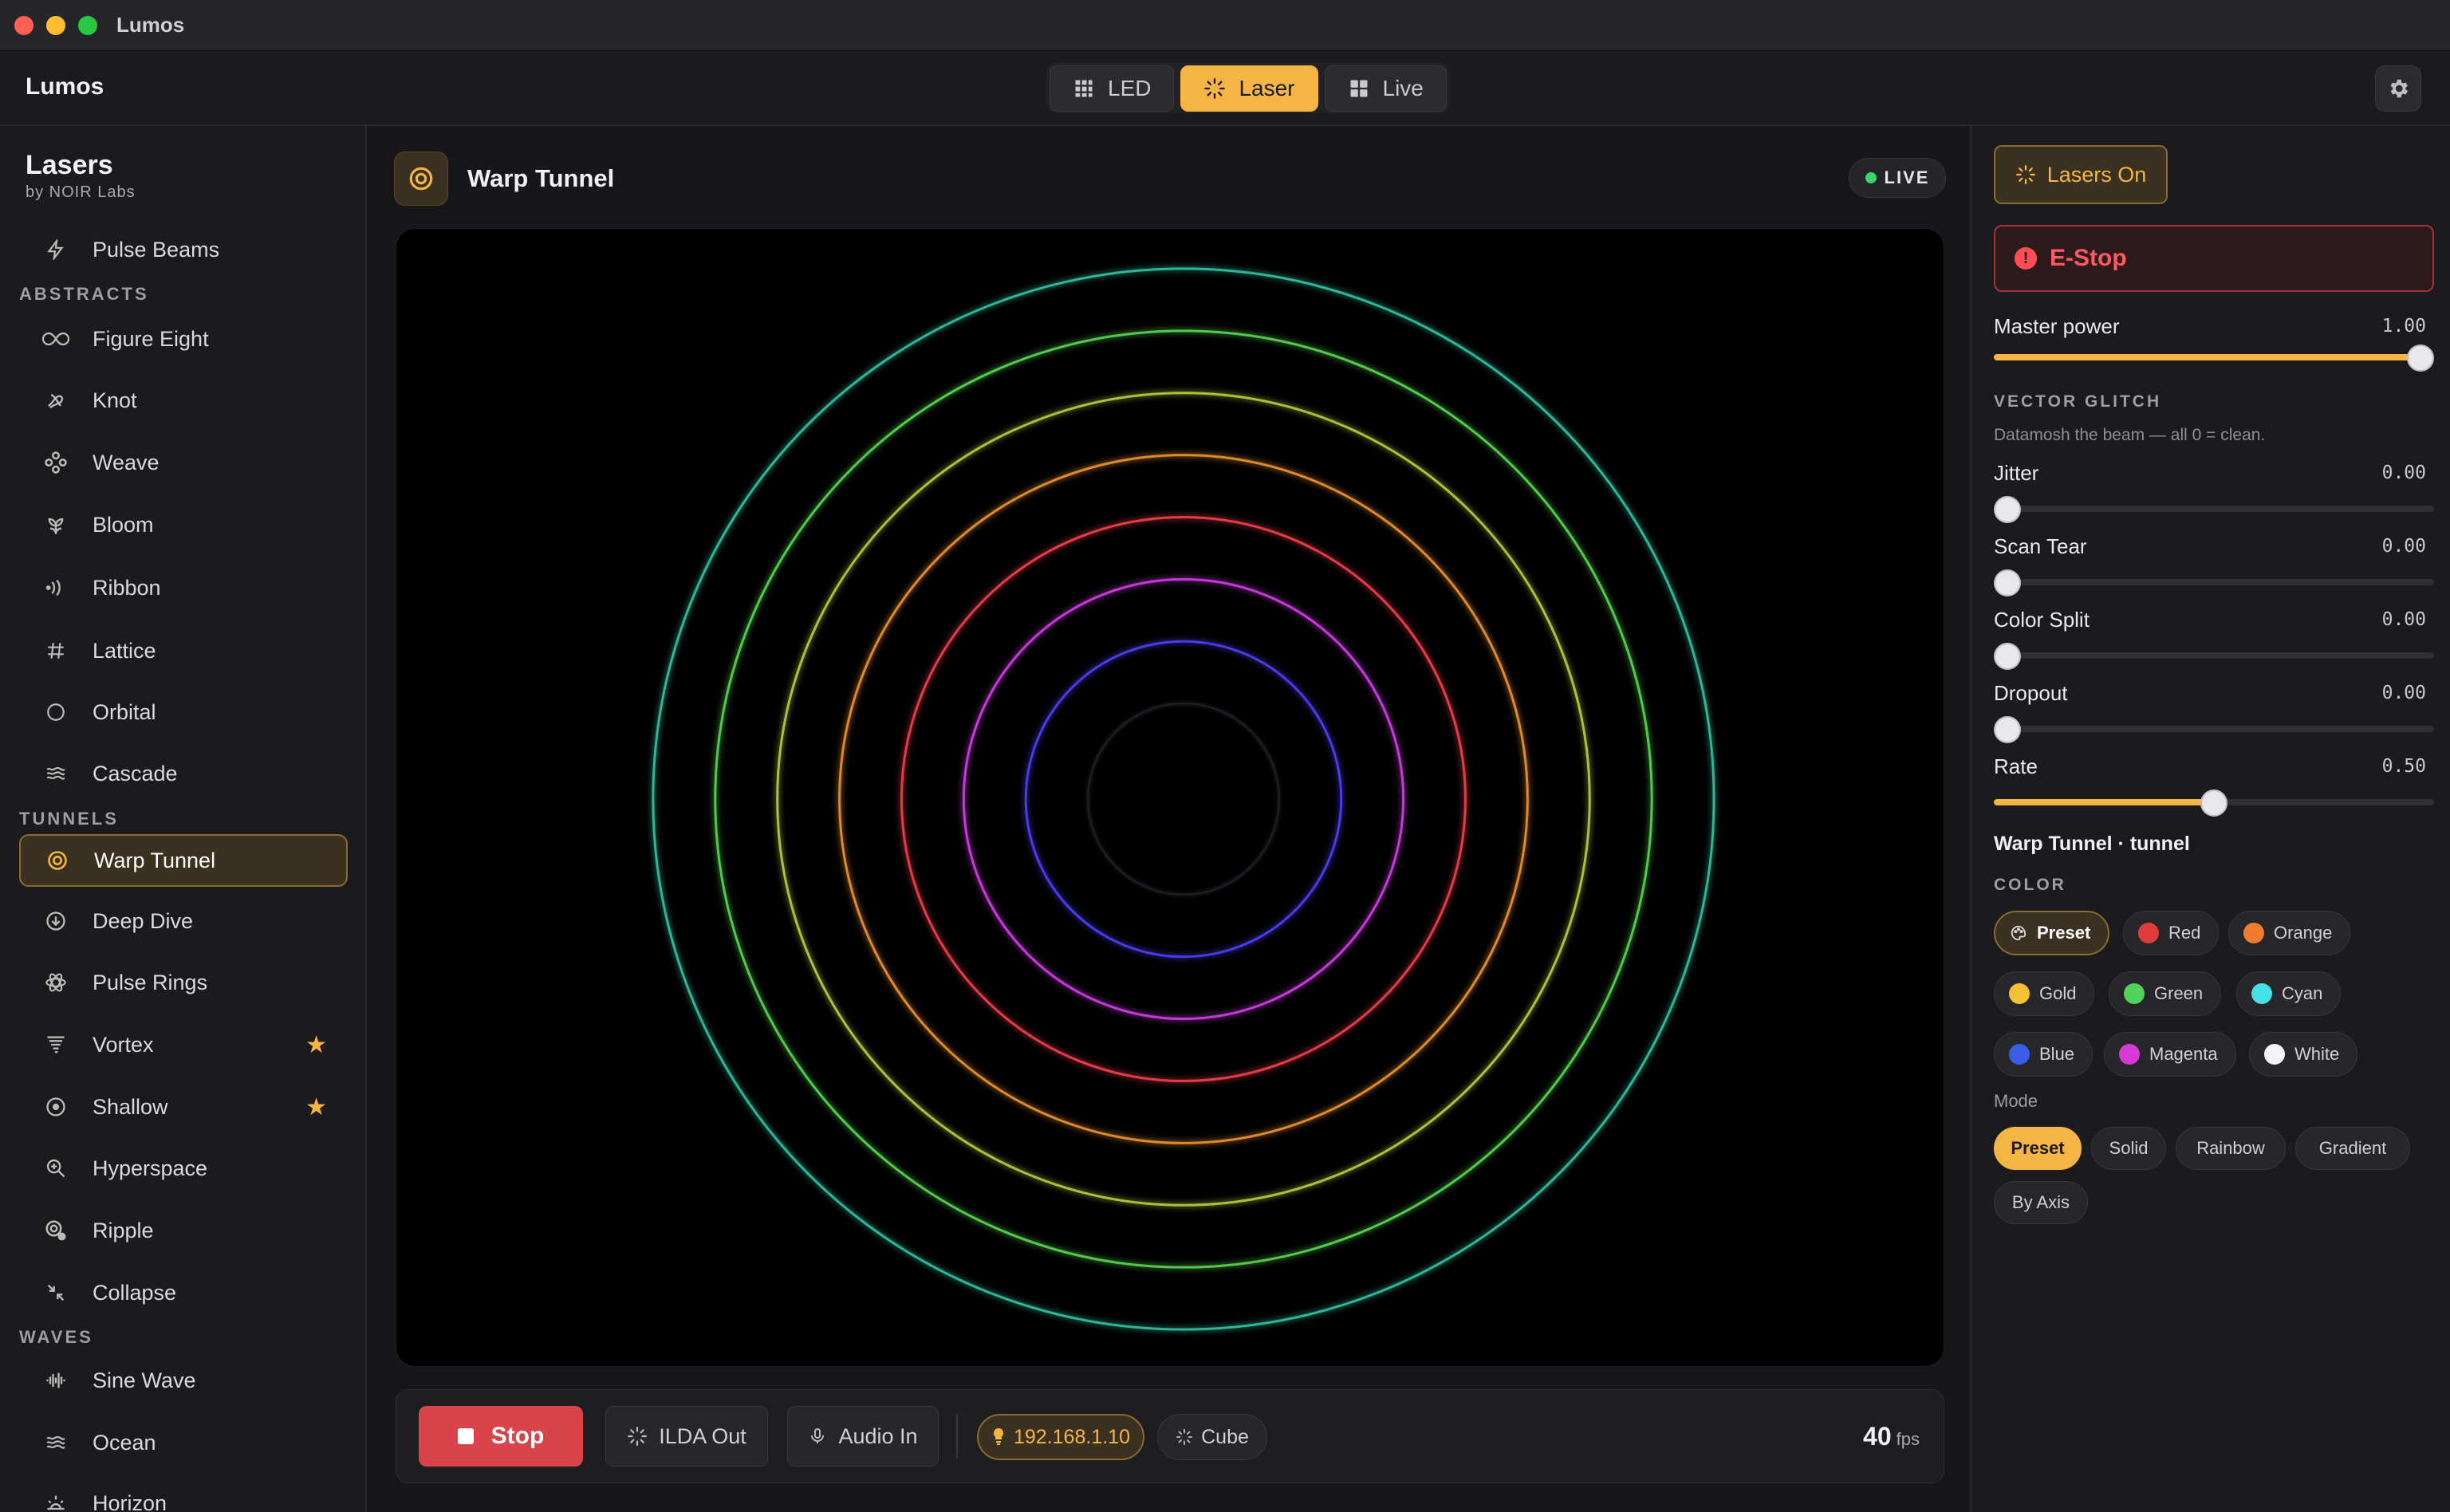  I want to click on mode-pill-by-axis: By Axis, so click(2041, 1202).